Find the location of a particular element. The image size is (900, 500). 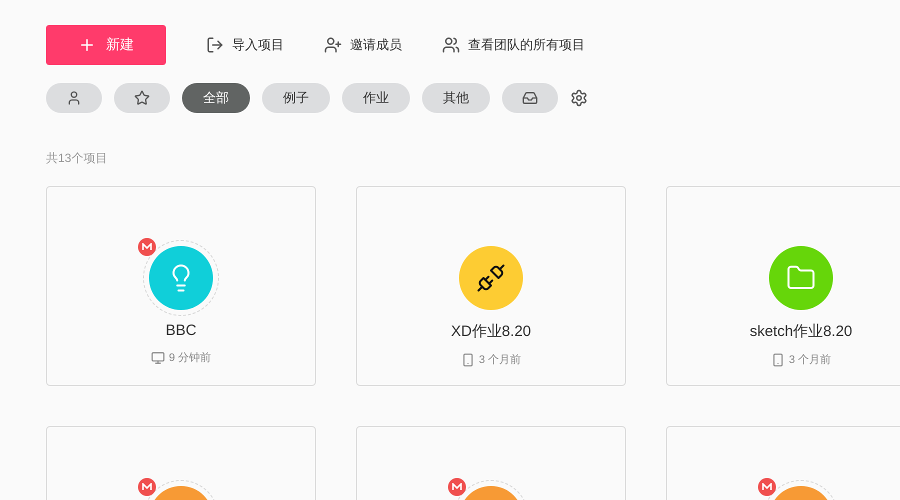

project-count: 共13个项目 is located at coordinates (77, 158).